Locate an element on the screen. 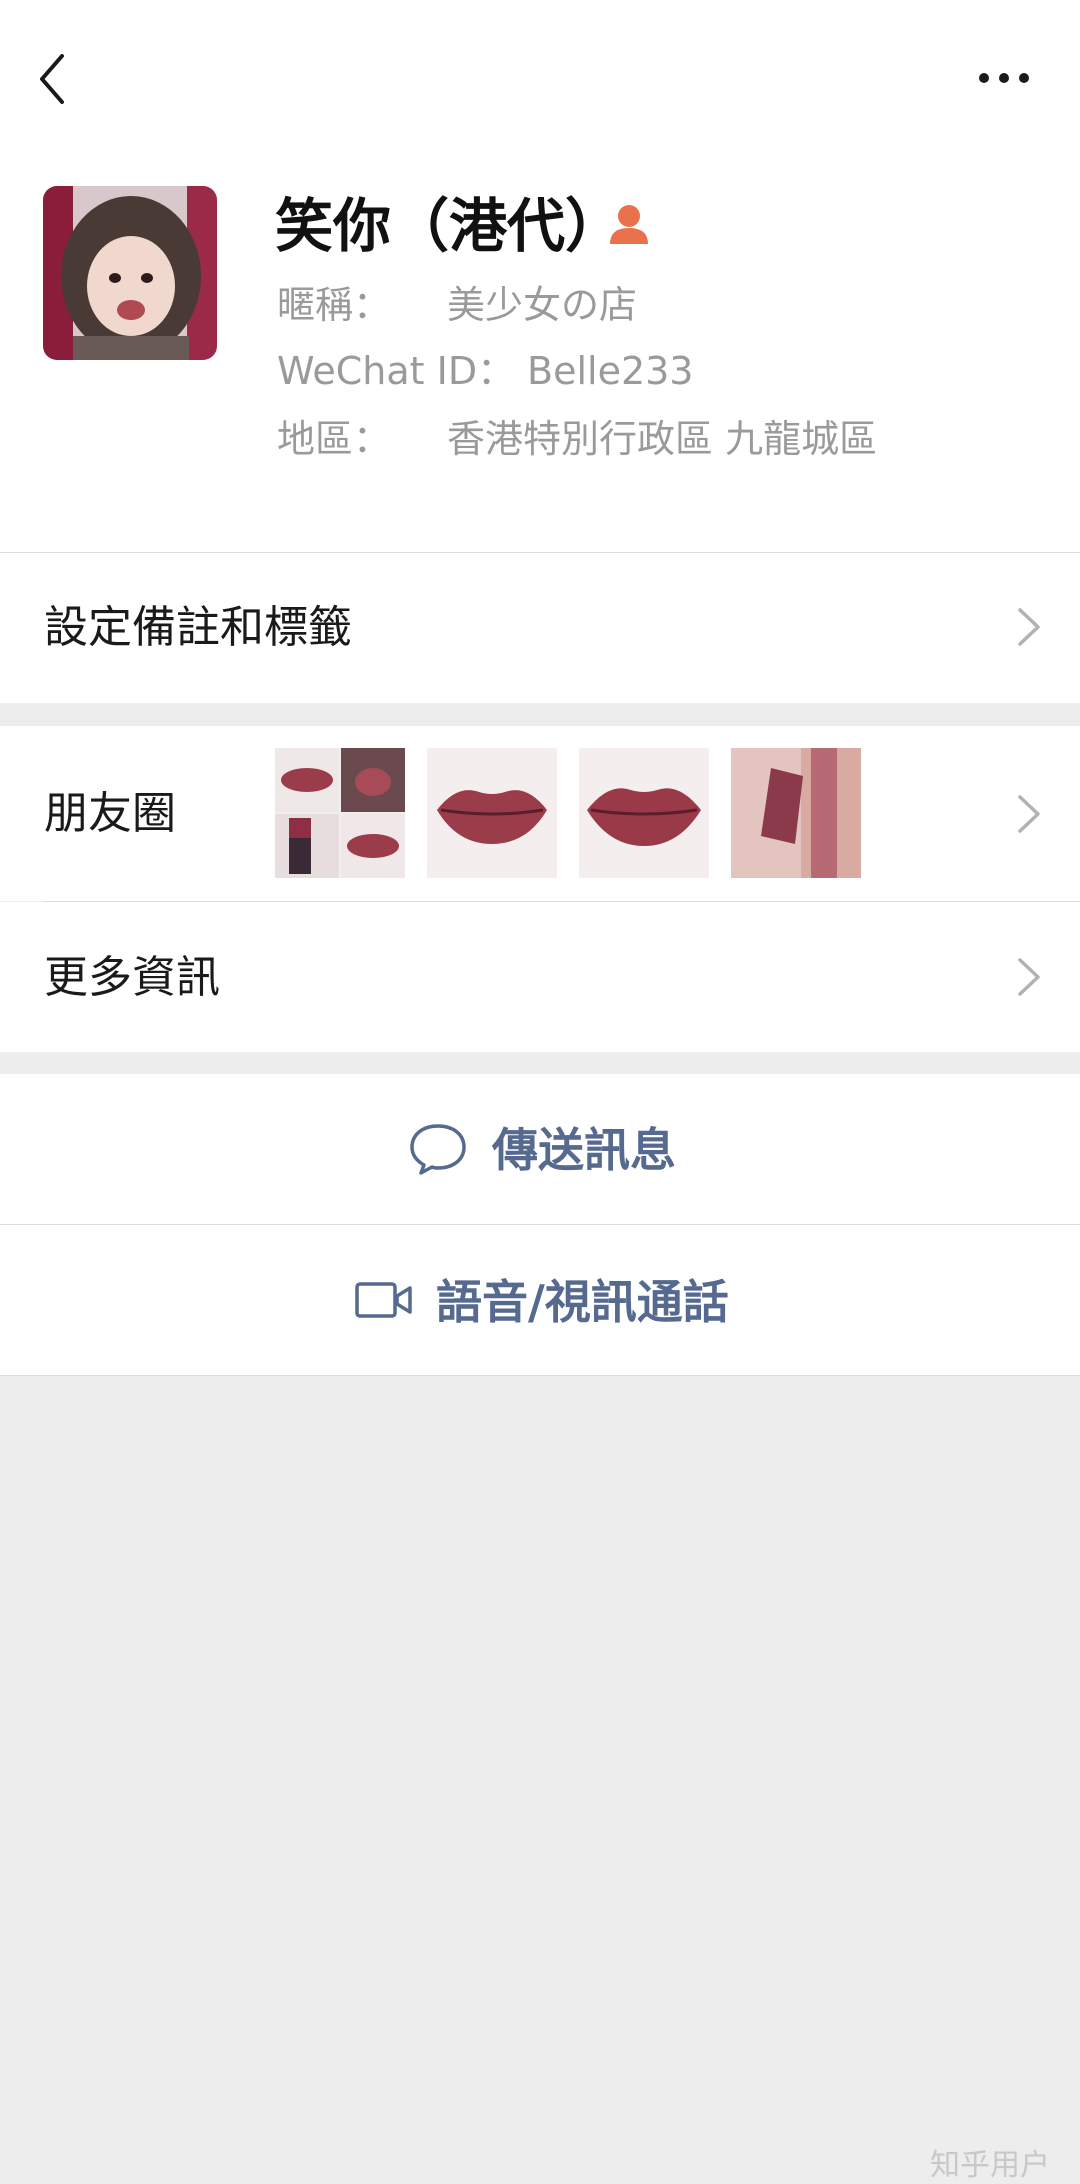 Image resolution: width=1080 pixels, height=2184 pixels. back-button is located at coordinates (56, 79).